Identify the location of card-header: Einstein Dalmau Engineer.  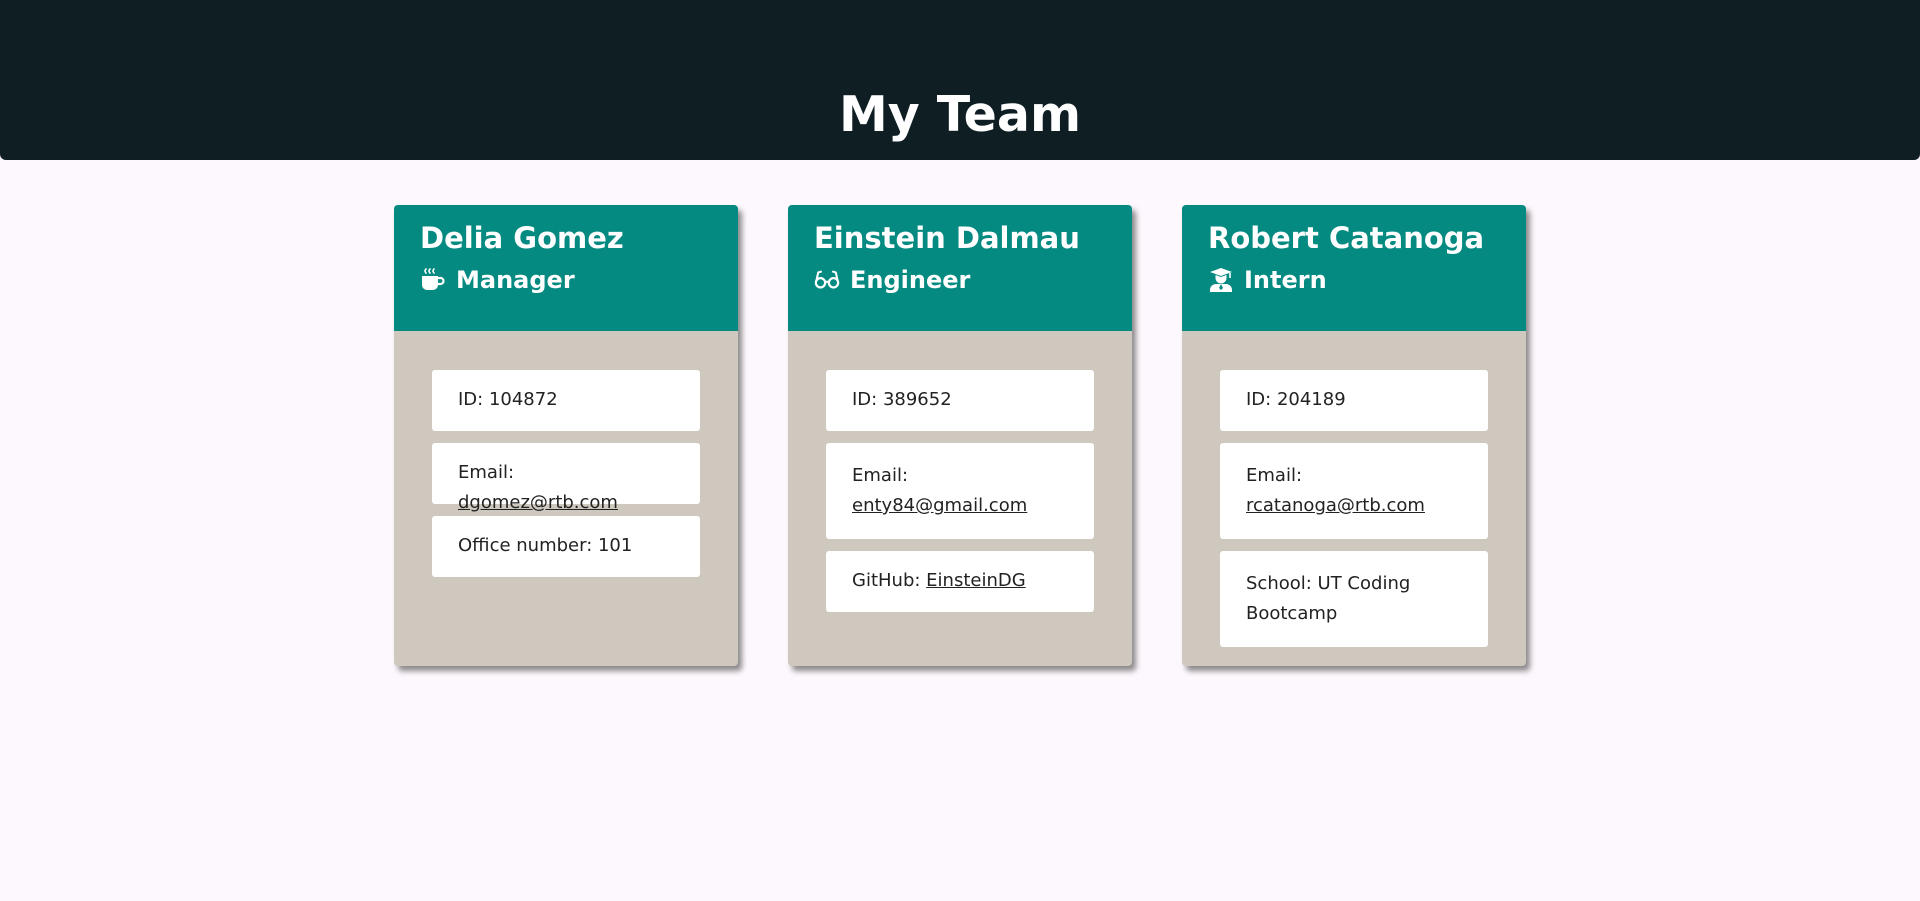
(960, 268).